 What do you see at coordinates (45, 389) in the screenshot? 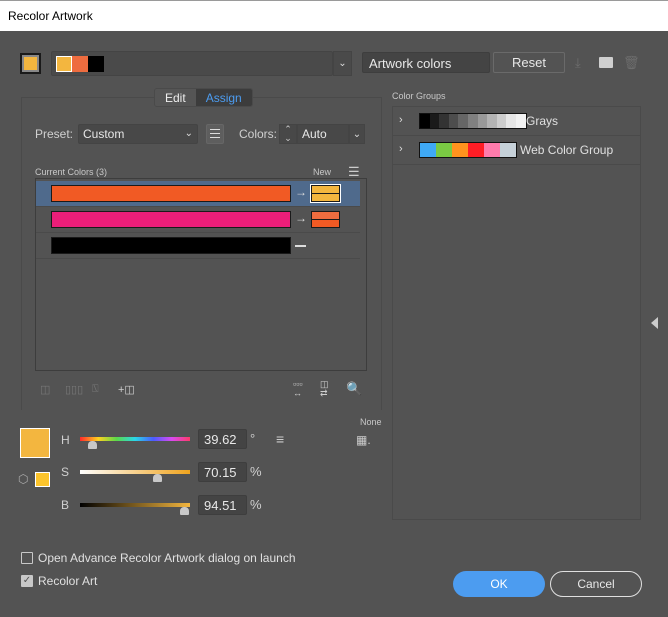
I see `merge-colors-icon: ◫` at bounding box center [45, 389].